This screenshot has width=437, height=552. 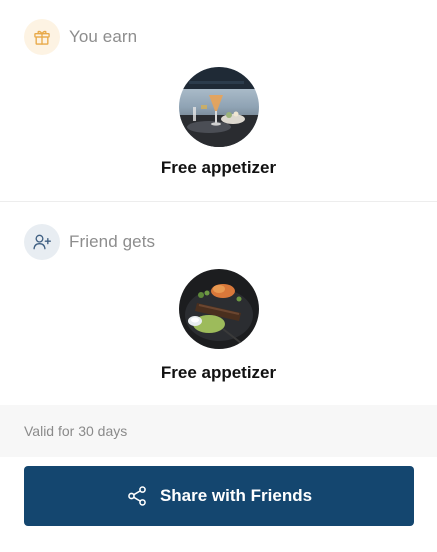 What do you see at coordinates (112, 241) in the screenshot?
I see `friend-gets-label: Friend gets` at bounding box center [112, 241].